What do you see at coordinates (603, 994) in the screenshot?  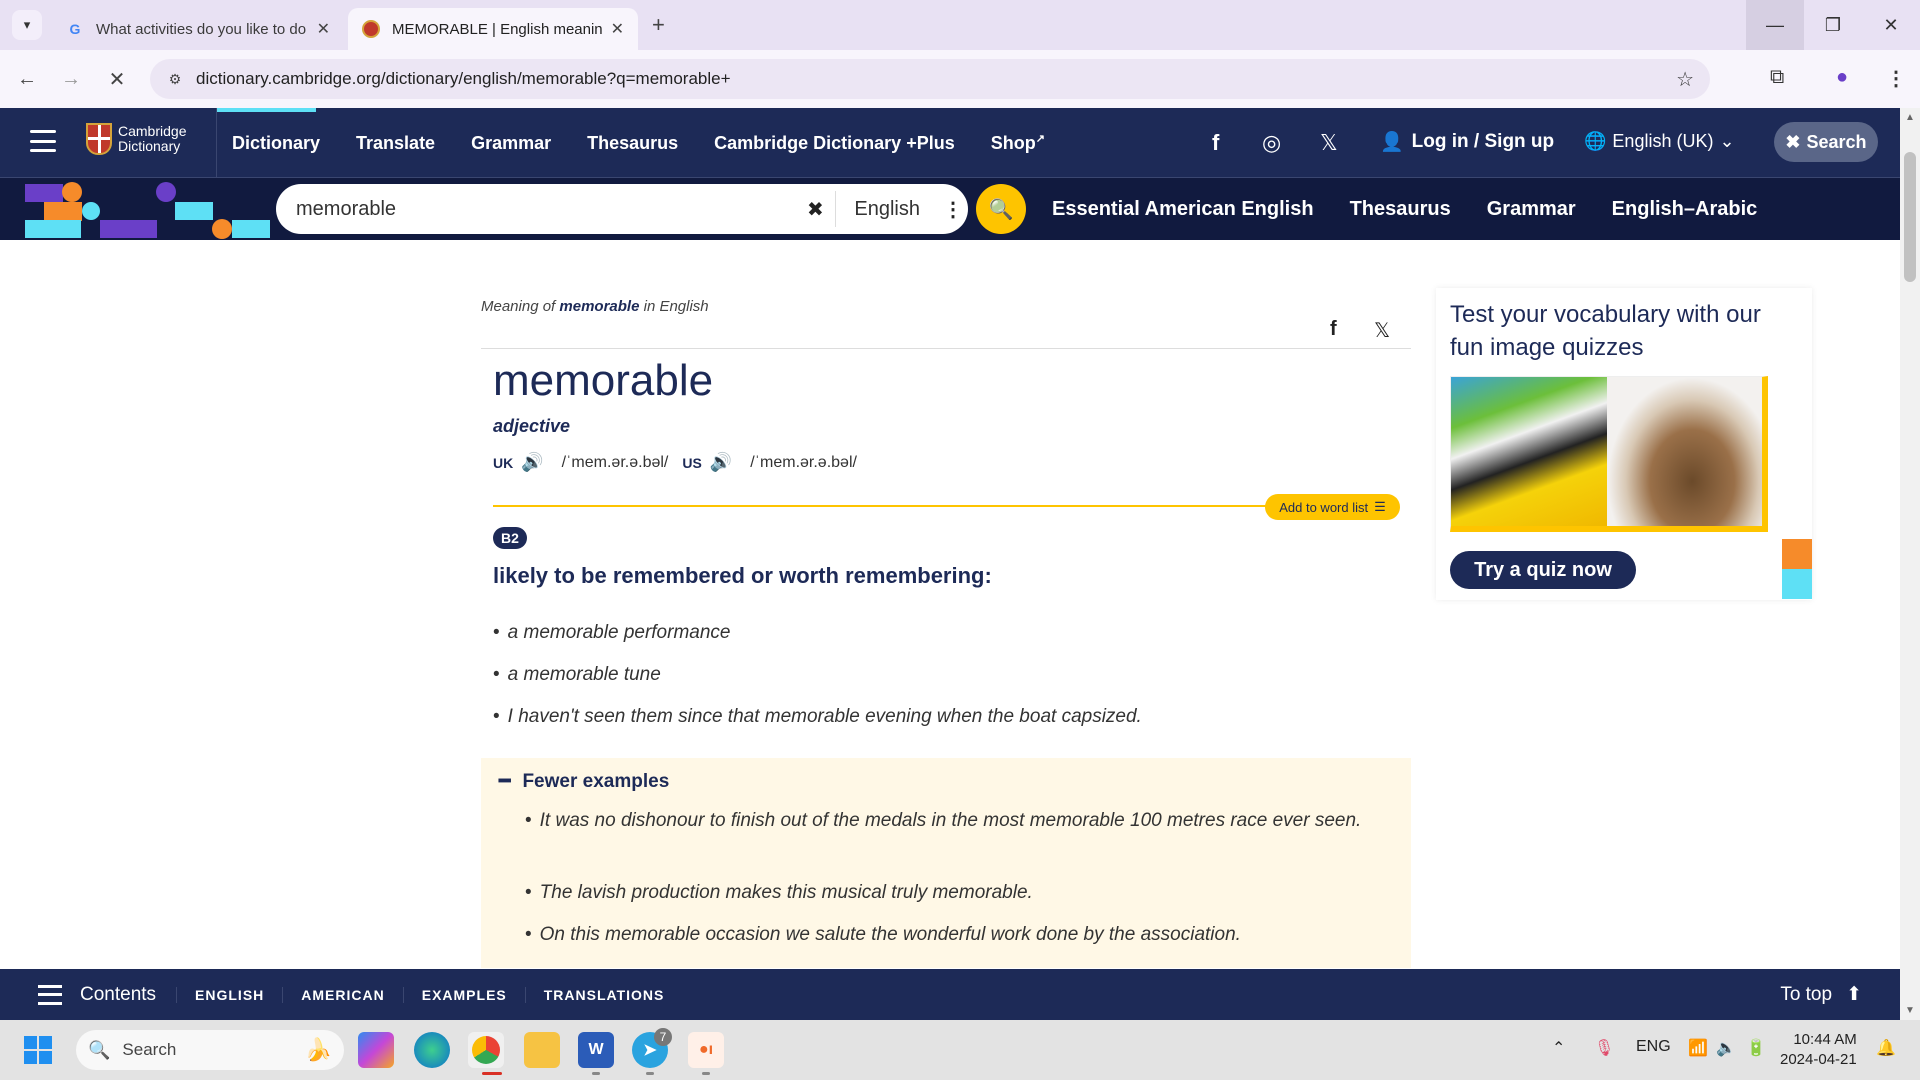 I see `section-link-translations: TRANSLATIONS` at bounding box center [603, 994].